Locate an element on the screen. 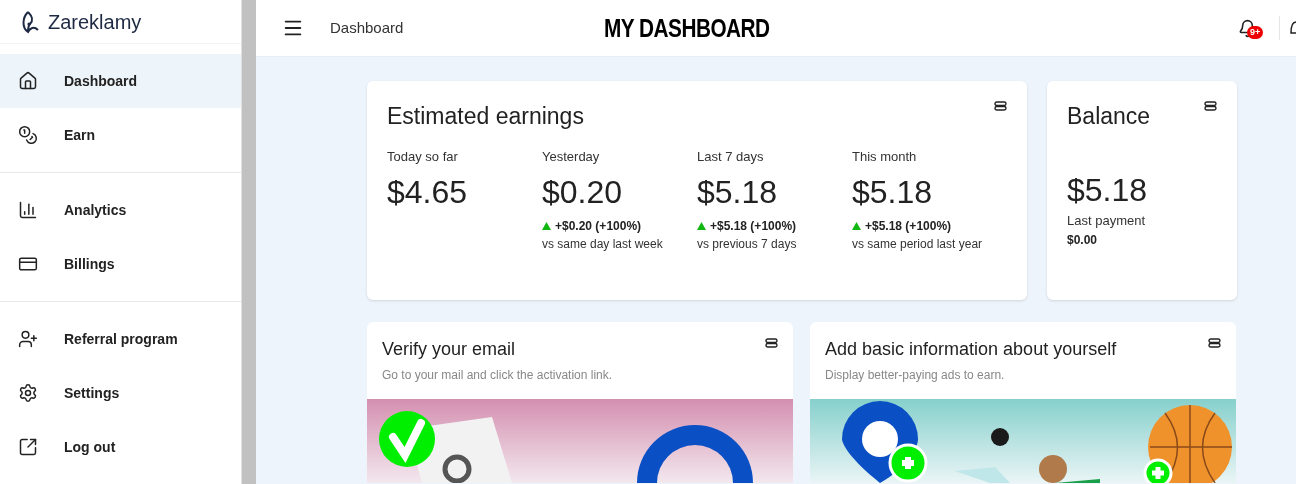 This screenshot has height=484, width=1296. stat-label: Today so far is located at coordinates (423, 157).